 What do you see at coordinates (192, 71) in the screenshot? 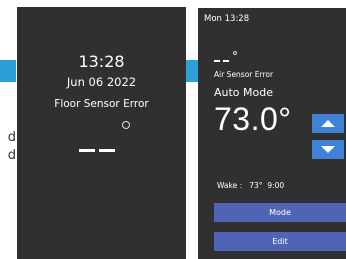
I see `accent-strip-right` at bounding box center [192, 71].